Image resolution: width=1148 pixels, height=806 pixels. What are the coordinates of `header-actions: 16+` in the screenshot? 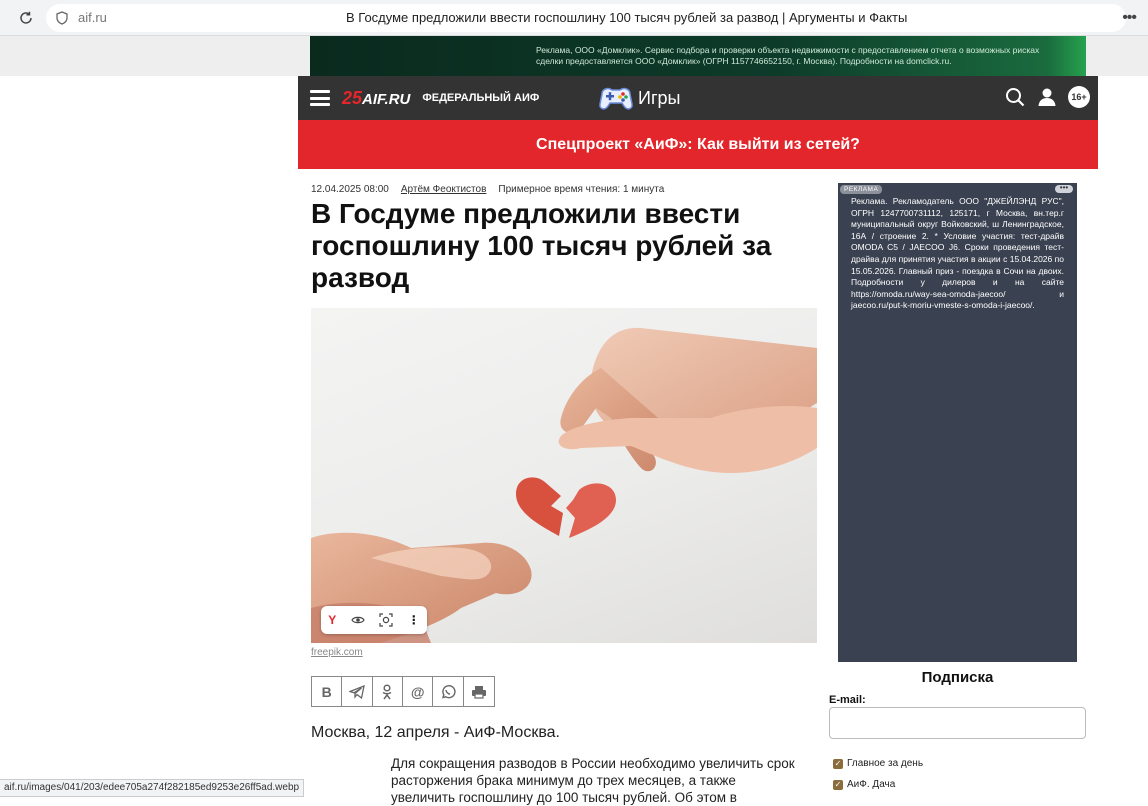 It's located at (1047, 97).